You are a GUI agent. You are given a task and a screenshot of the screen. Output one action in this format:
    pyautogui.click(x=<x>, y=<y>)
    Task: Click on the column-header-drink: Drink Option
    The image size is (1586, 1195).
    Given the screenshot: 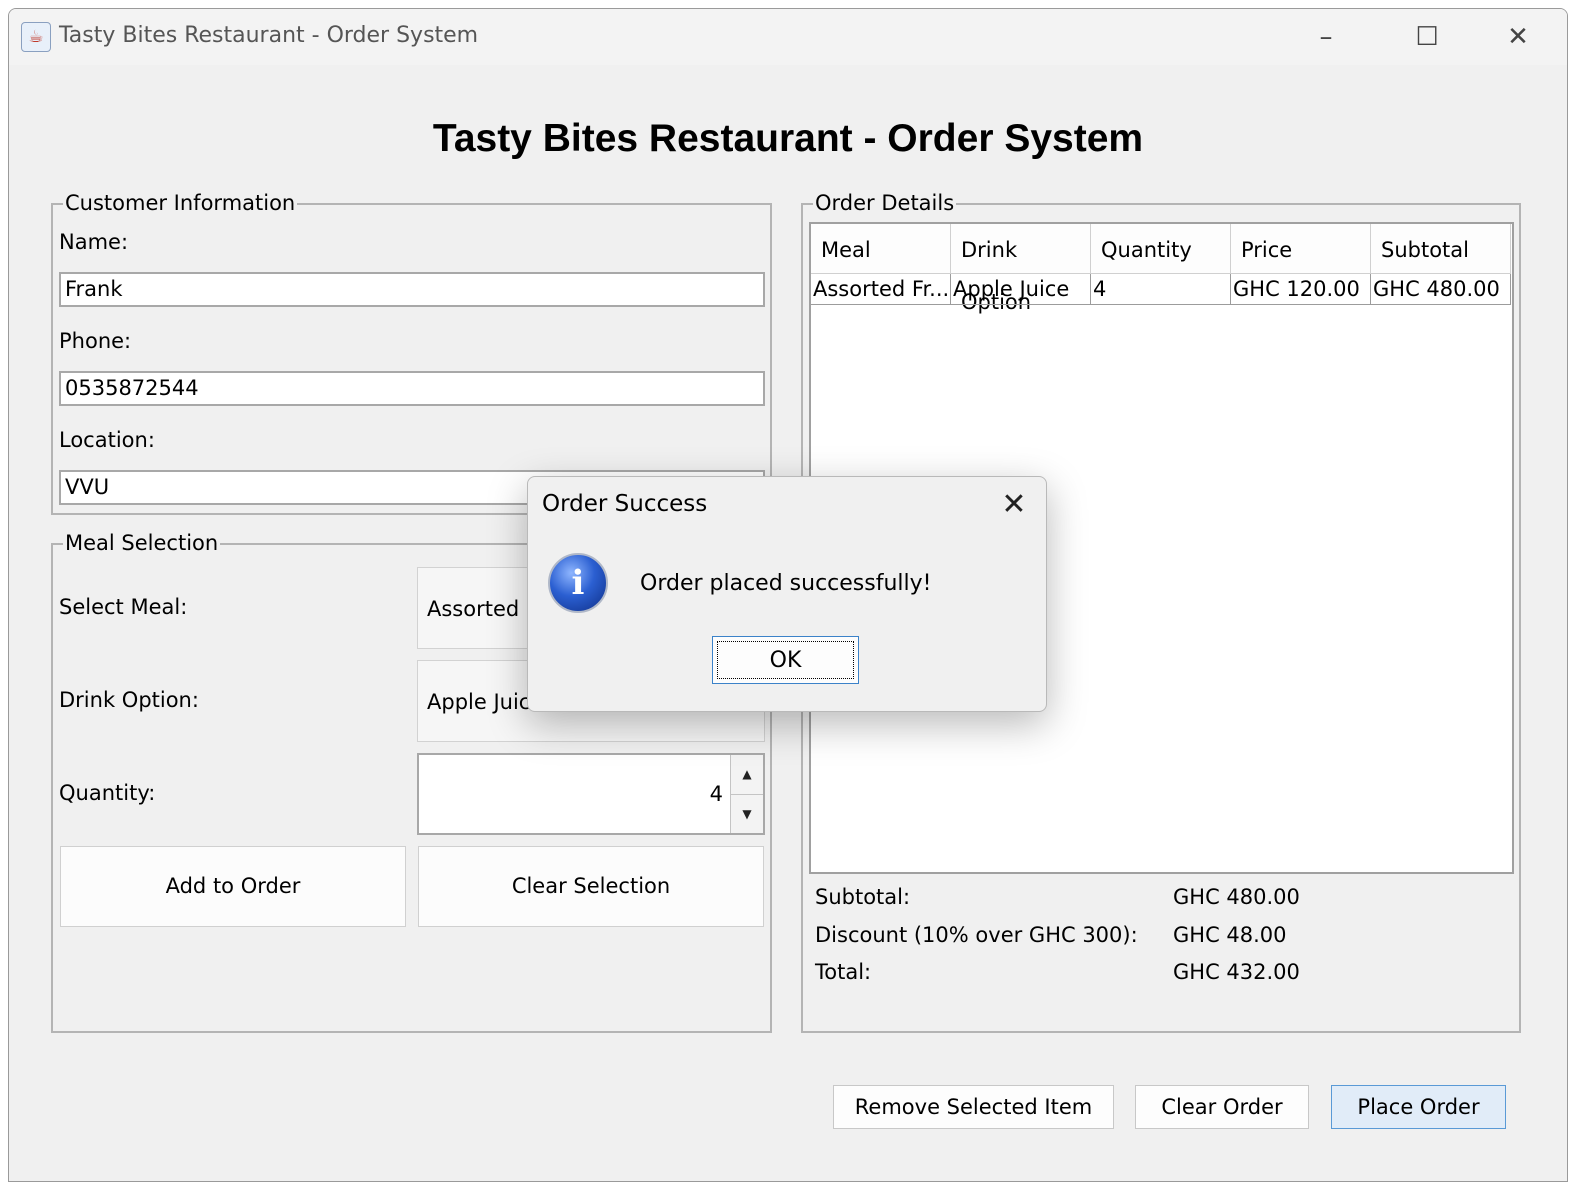 What is the action you would take?
    pyautogui.click(x=1021, y=269)
    